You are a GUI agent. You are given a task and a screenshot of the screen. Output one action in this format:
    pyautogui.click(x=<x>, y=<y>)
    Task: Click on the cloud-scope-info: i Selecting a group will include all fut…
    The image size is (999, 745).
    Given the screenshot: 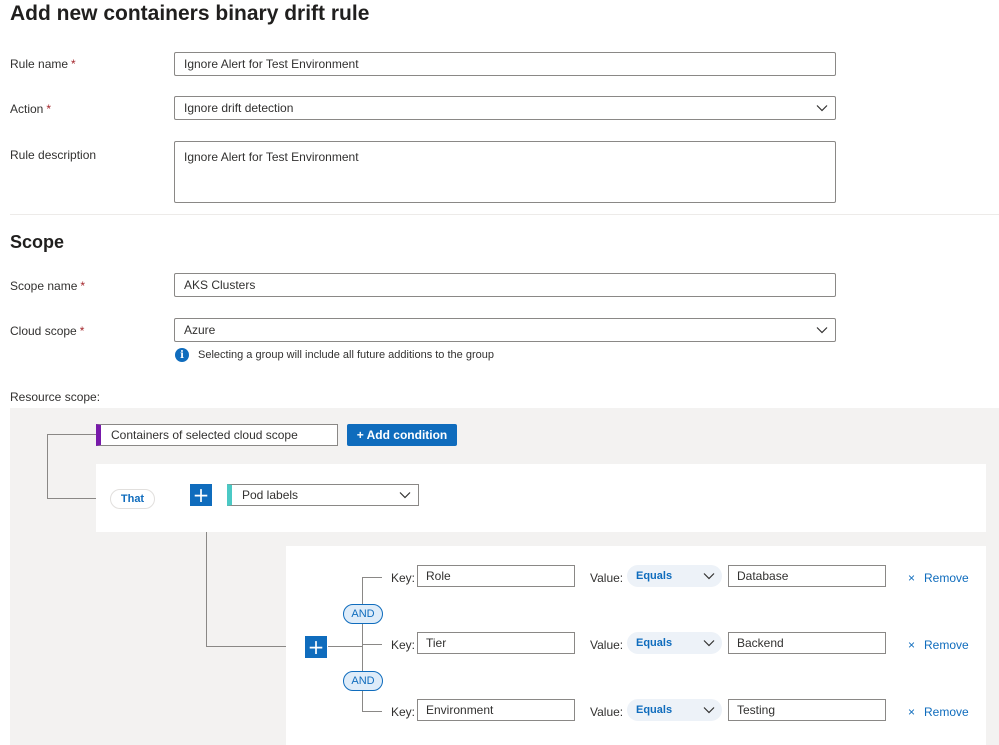 What is the action you would take?
    pyautogui.click(x=334, y=355)
    